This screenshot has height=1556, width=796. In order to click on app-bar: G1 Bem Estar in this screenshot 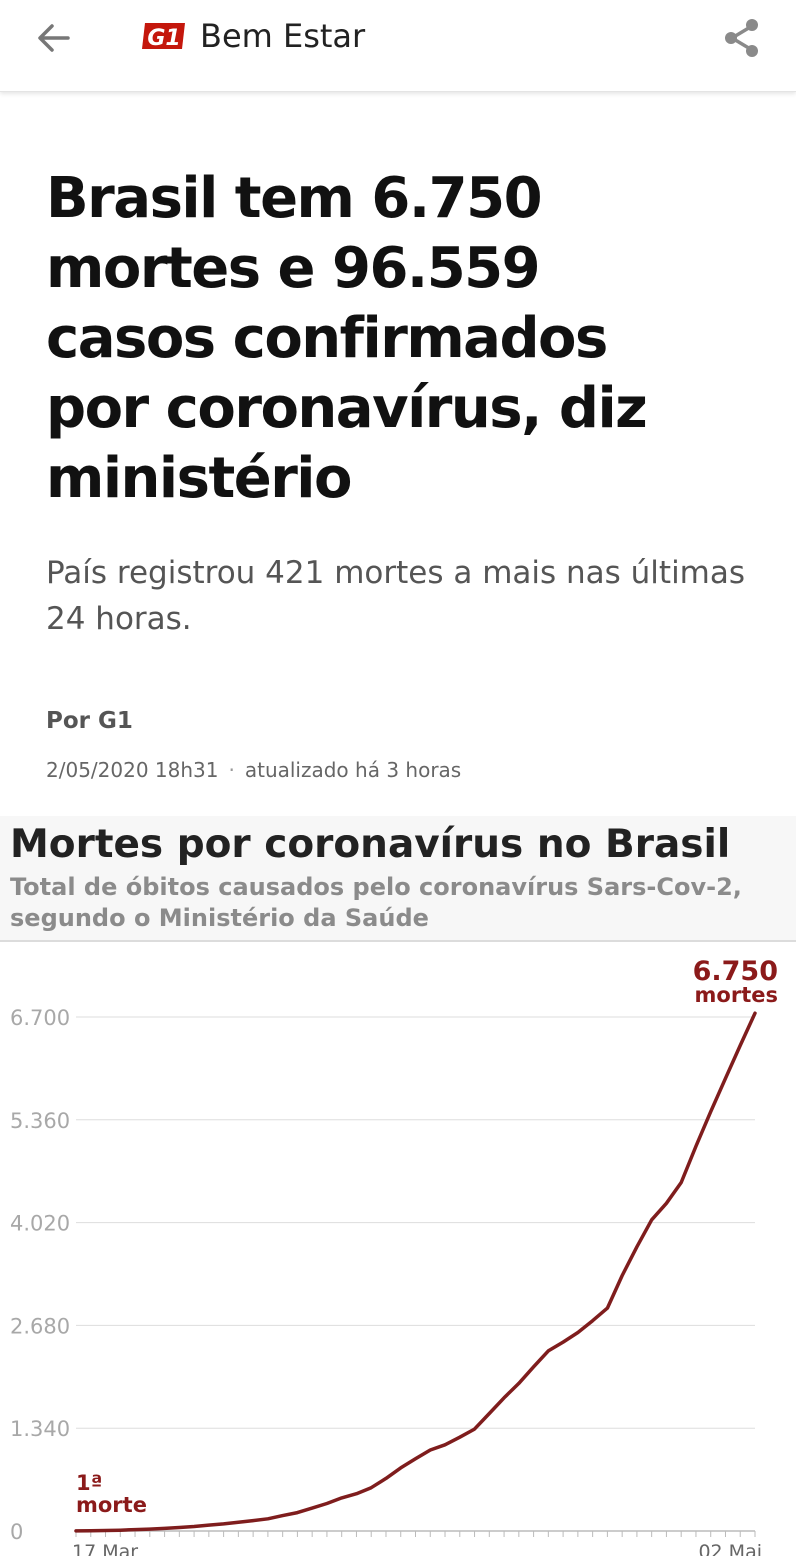, I will do `click(398, 46)`.